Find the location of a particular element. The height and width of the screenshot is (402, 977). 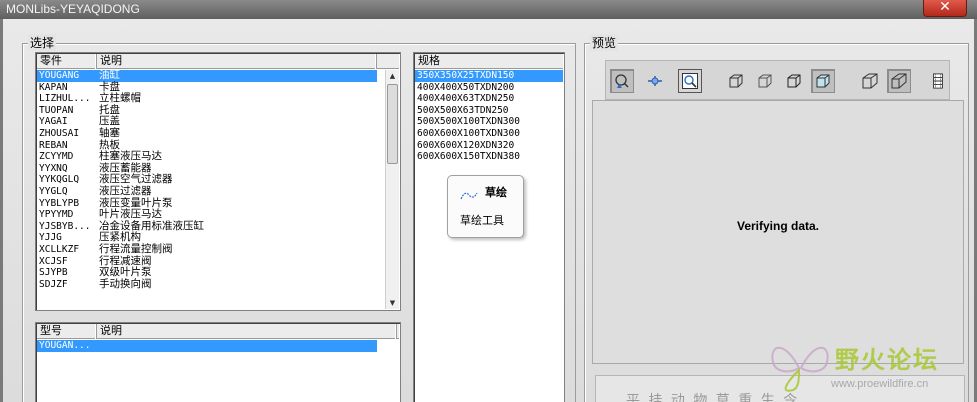

table-row: YAGAI 压盖 is located at coordinates (207, 122).